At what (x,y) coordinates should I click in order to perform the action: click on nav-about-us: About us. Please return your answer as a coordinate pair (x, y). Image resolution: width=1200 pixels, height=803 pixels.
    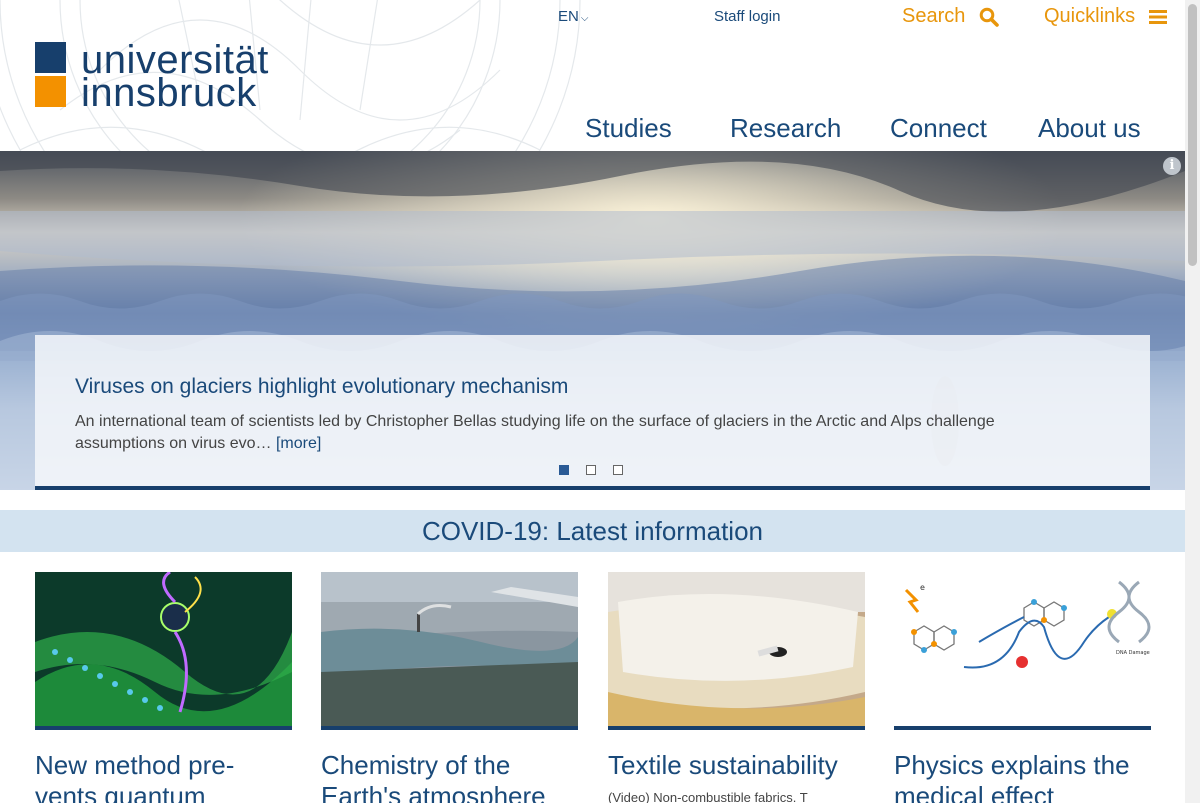
    Looking at the image, I should click on (1089, 128).